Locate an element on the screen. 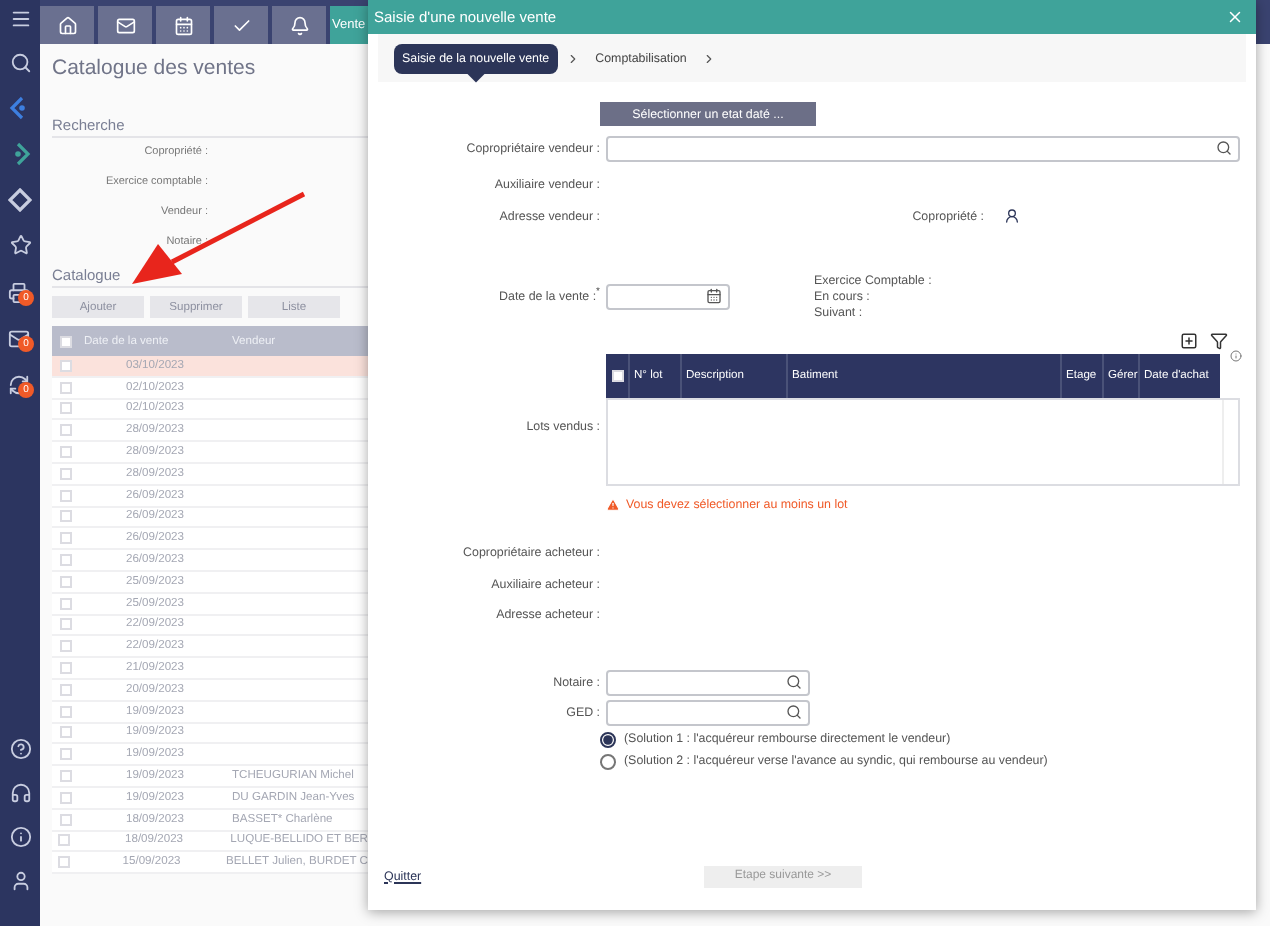  required-mark: * is located at coordinates (598, 292).